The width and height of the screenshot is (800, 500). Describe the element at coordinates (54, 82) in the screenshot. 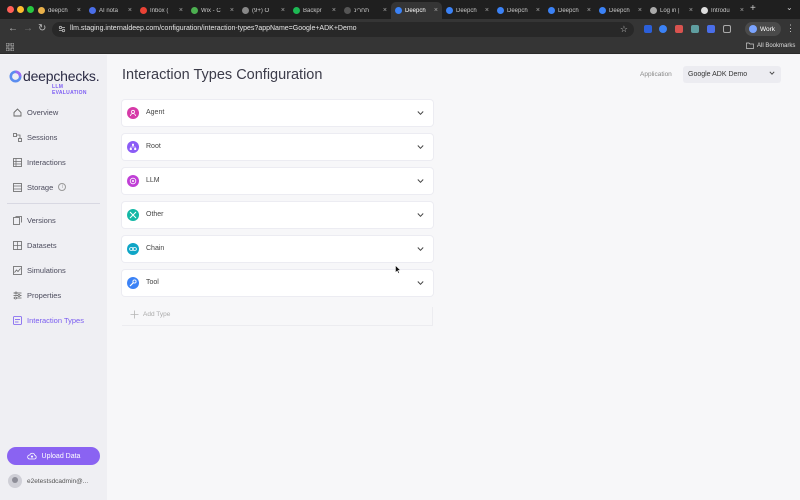

I see `deepchecks-logo: deepchecks. LLM EVALUATION` at that location.